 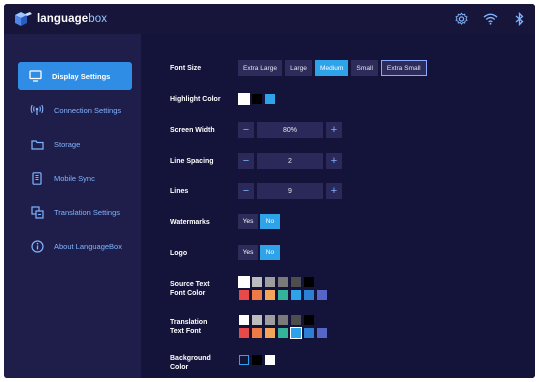 I want to click on monitor-icon, so click(x=35, y=76).